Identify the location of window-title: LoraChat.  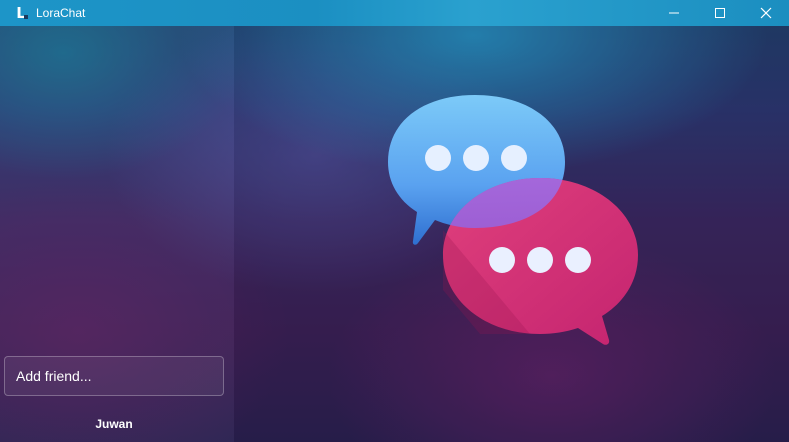
(61, 13).